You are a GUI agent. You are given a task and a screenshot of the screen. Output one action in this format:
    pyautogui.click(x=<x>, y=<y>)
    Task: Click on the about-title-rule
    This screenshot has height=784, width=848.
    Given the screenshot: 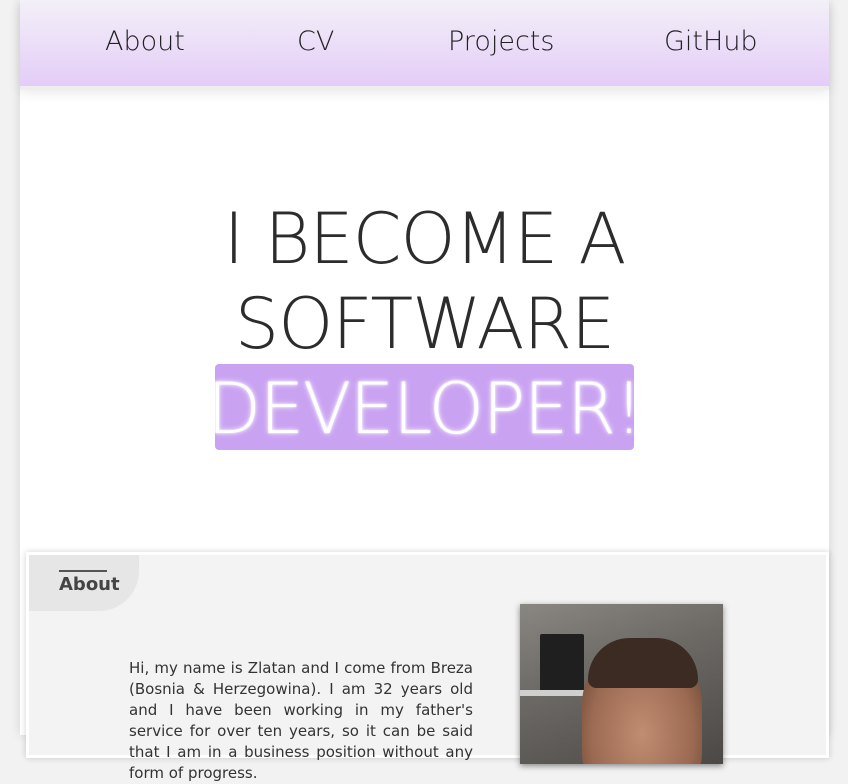 What is the action you would take?
    pyautogui.click(x=83, y=571)
    